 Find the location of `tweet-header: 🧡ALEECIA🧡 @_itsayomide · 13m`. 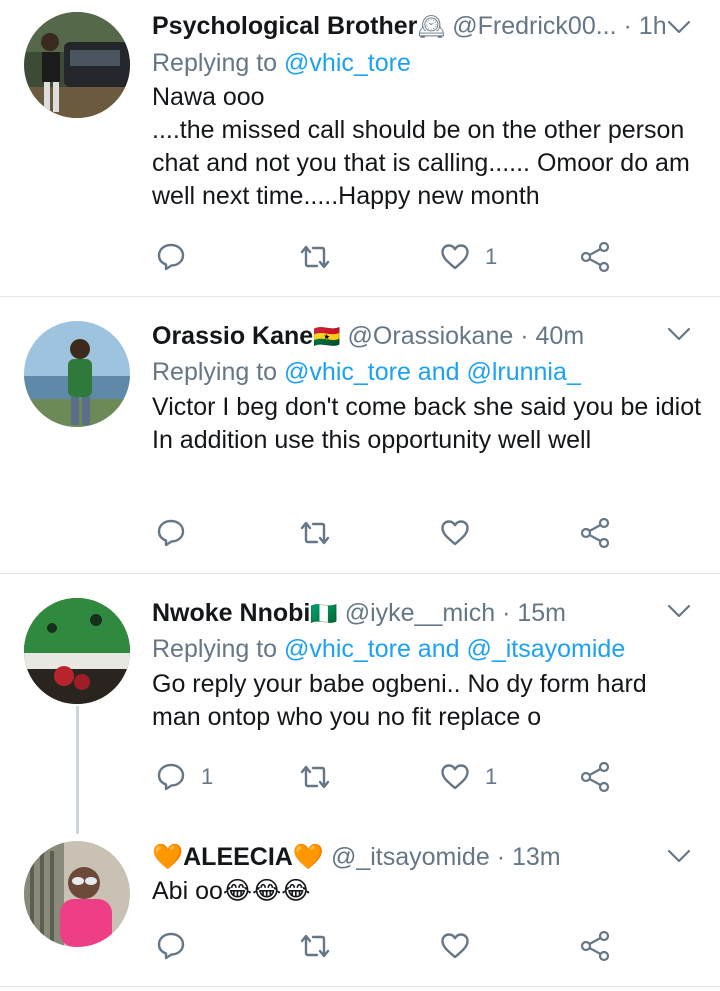

tweet-header: 🧡ALEECIA🧡 @_itsayomide · 13m is located at coordinates (427, 857).